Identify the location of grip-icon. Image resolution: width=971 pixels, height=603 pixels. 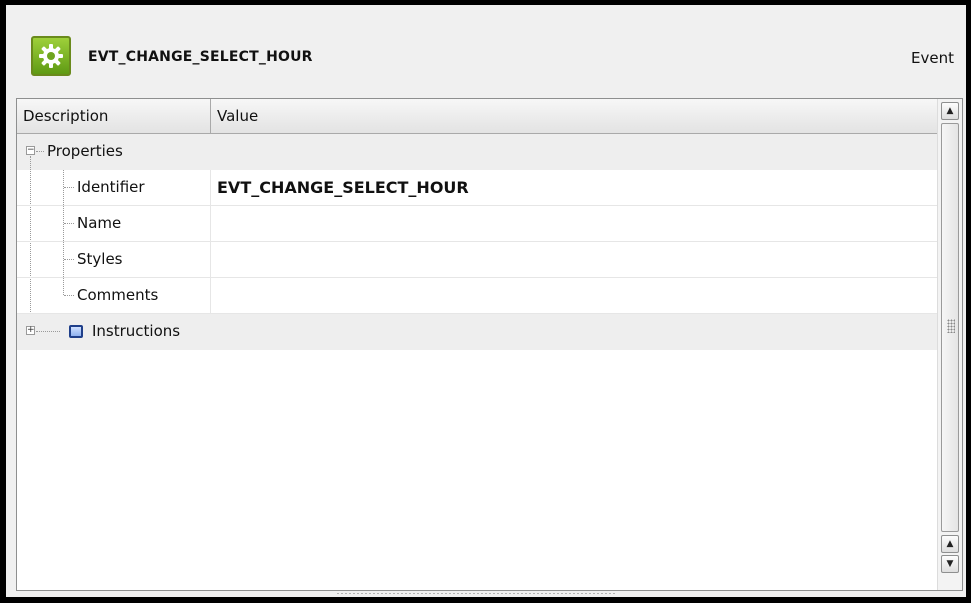
(951, 326).